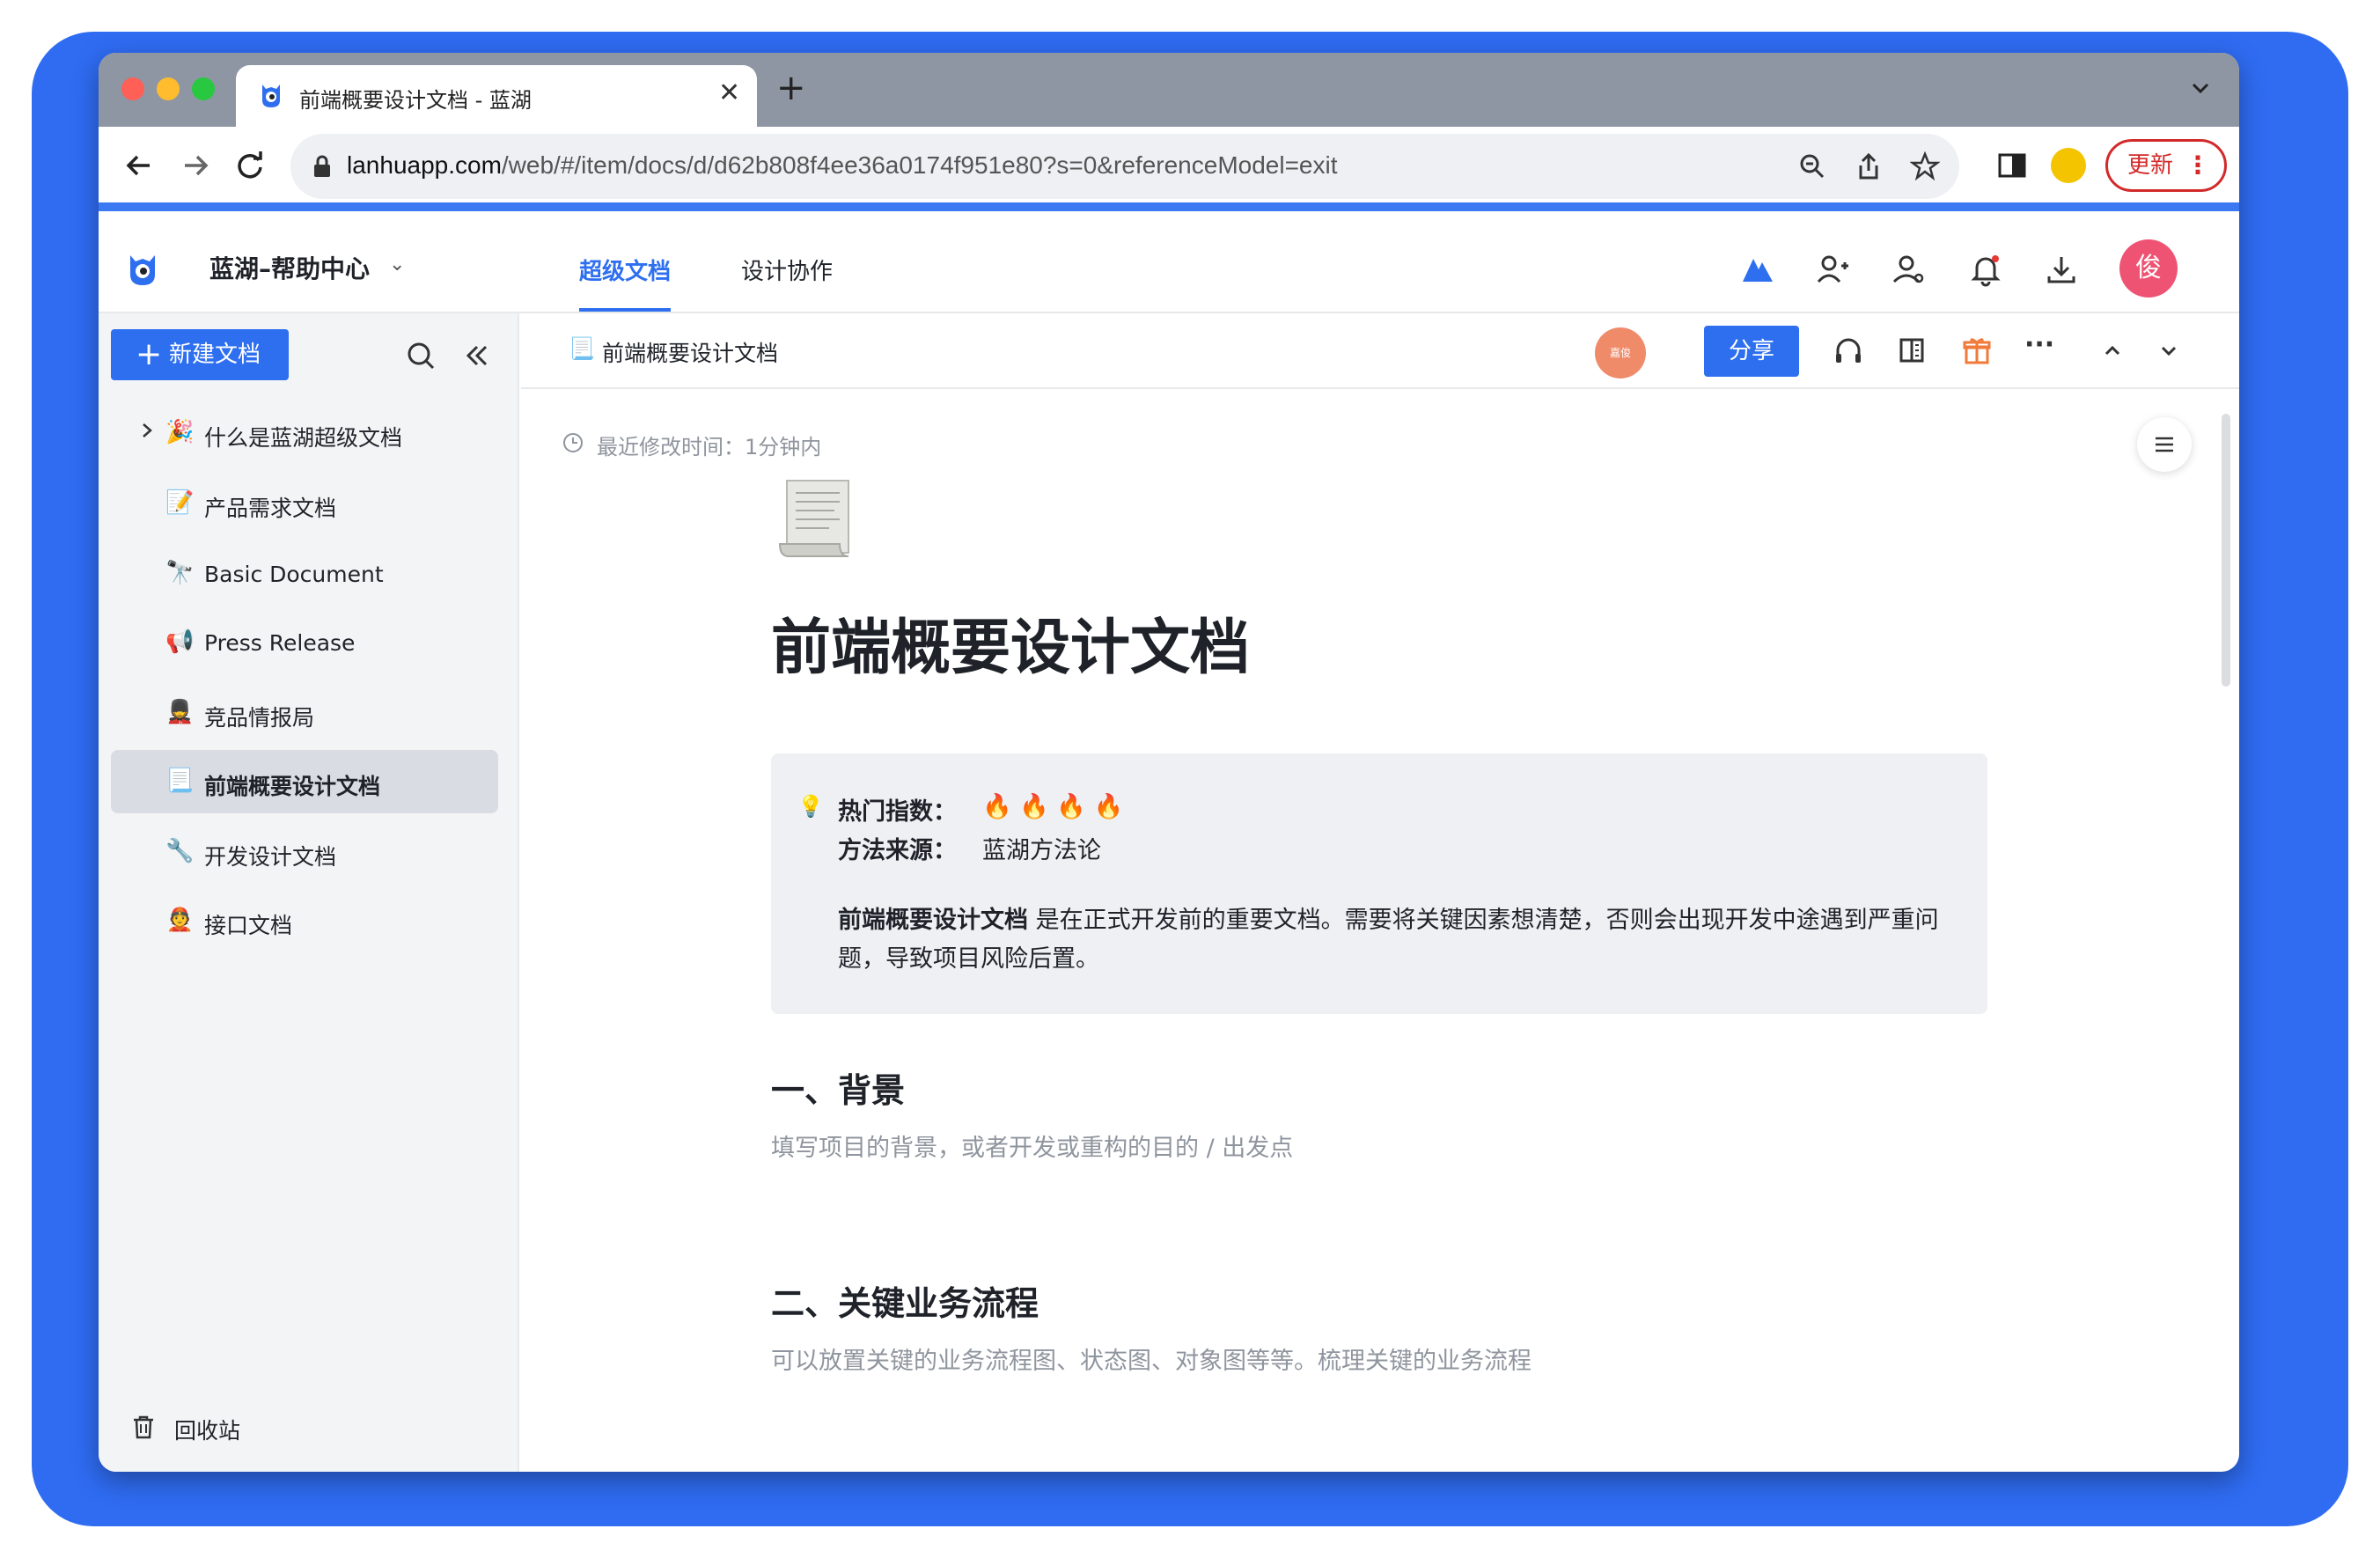  I want to click on sidebar-item-label: 产品需求文档, so click(270, 508).